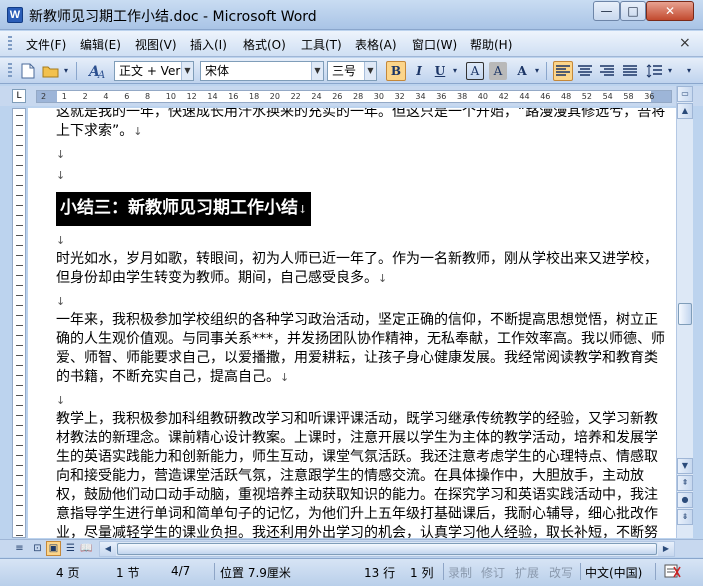 Image resolution: width=703 pixels, height=586 pixels. I want to click on status-rec: 录制, so click(460, 572).